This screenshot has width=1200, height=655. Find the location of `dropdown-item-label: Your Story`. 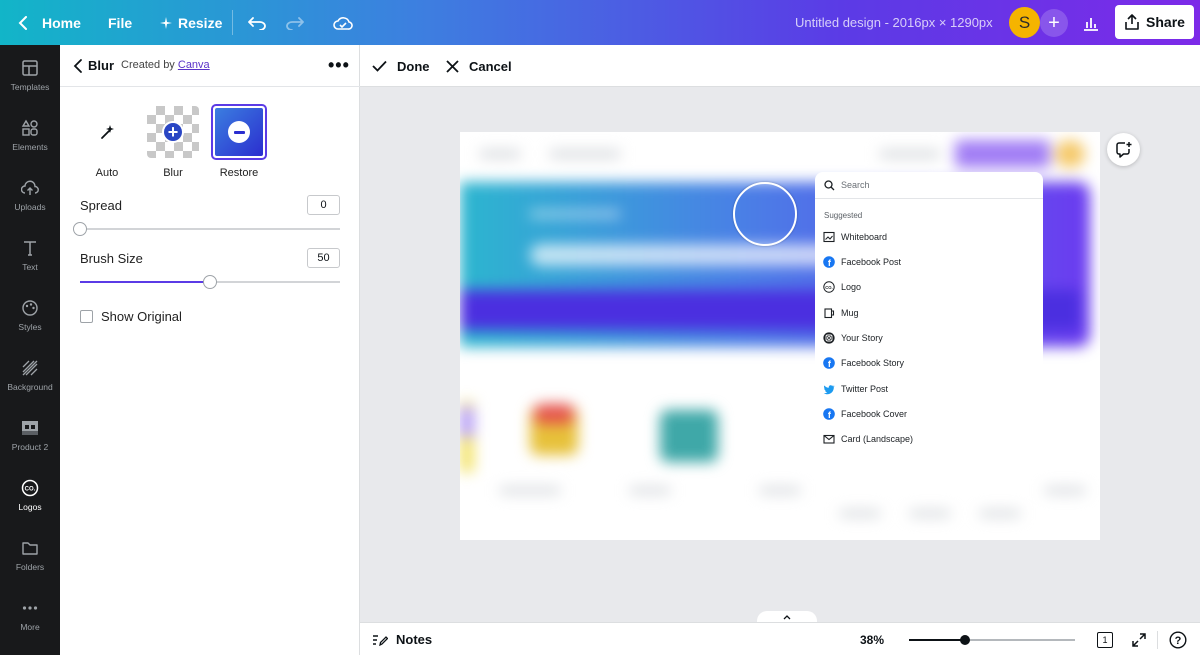

dropdown-item-label: Your Story is located at coordinates (862, 338).